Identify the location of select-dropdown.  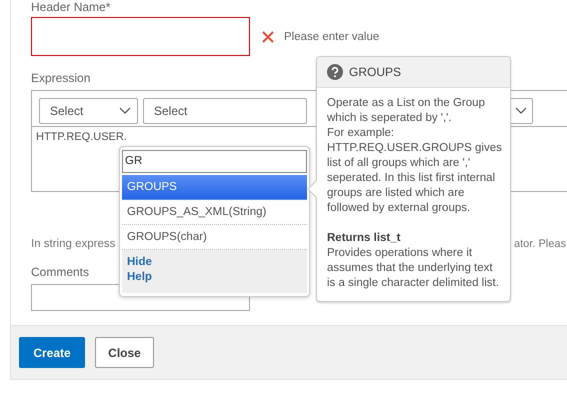
(522, 111).